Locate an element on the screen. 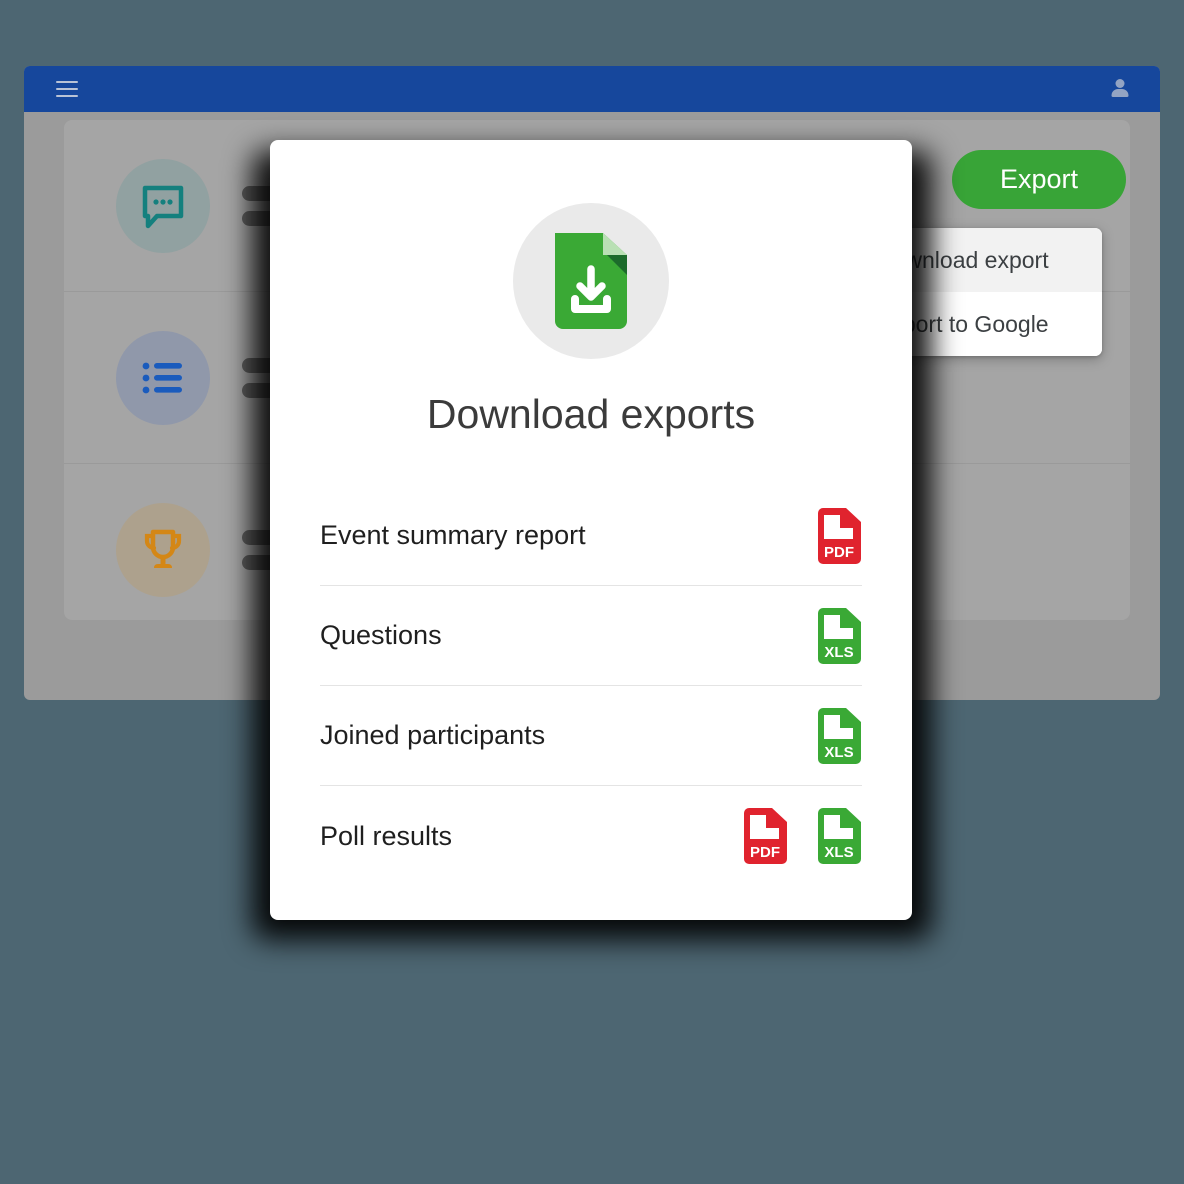  person-avatar-icon is located at coordinates (1120, 89).